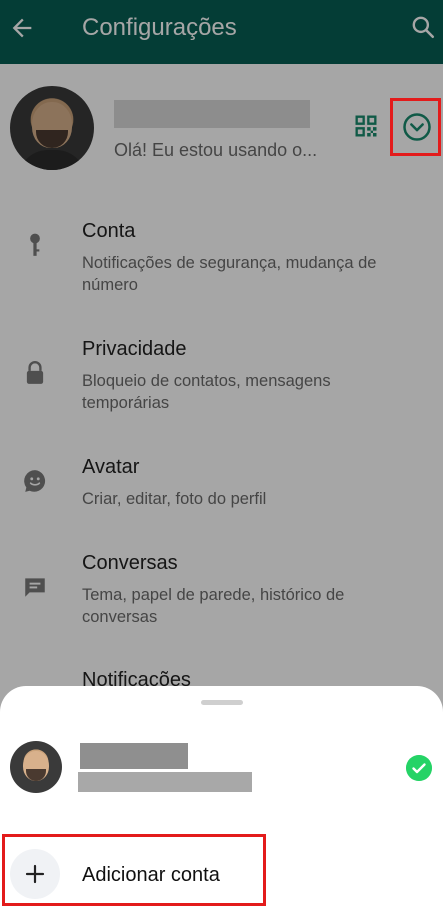 The width and height of the screenshot is (443, 908). What do you see at coordinates (134, 756) in the screenshot?
I see `account-name-redacted` at bounding box center [134, 756].